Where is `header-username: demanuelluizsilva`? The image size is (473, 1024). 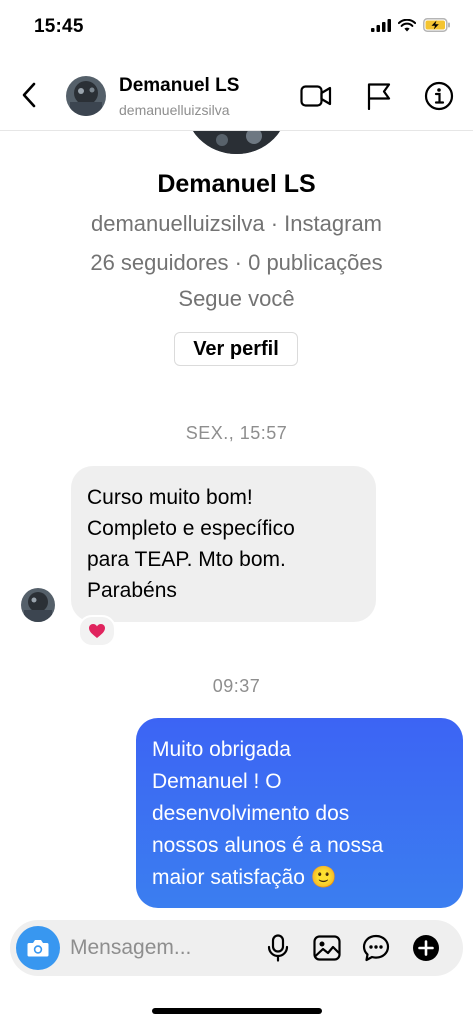
header-username: demanuelluizsilva is located at coordinates (174, 110).